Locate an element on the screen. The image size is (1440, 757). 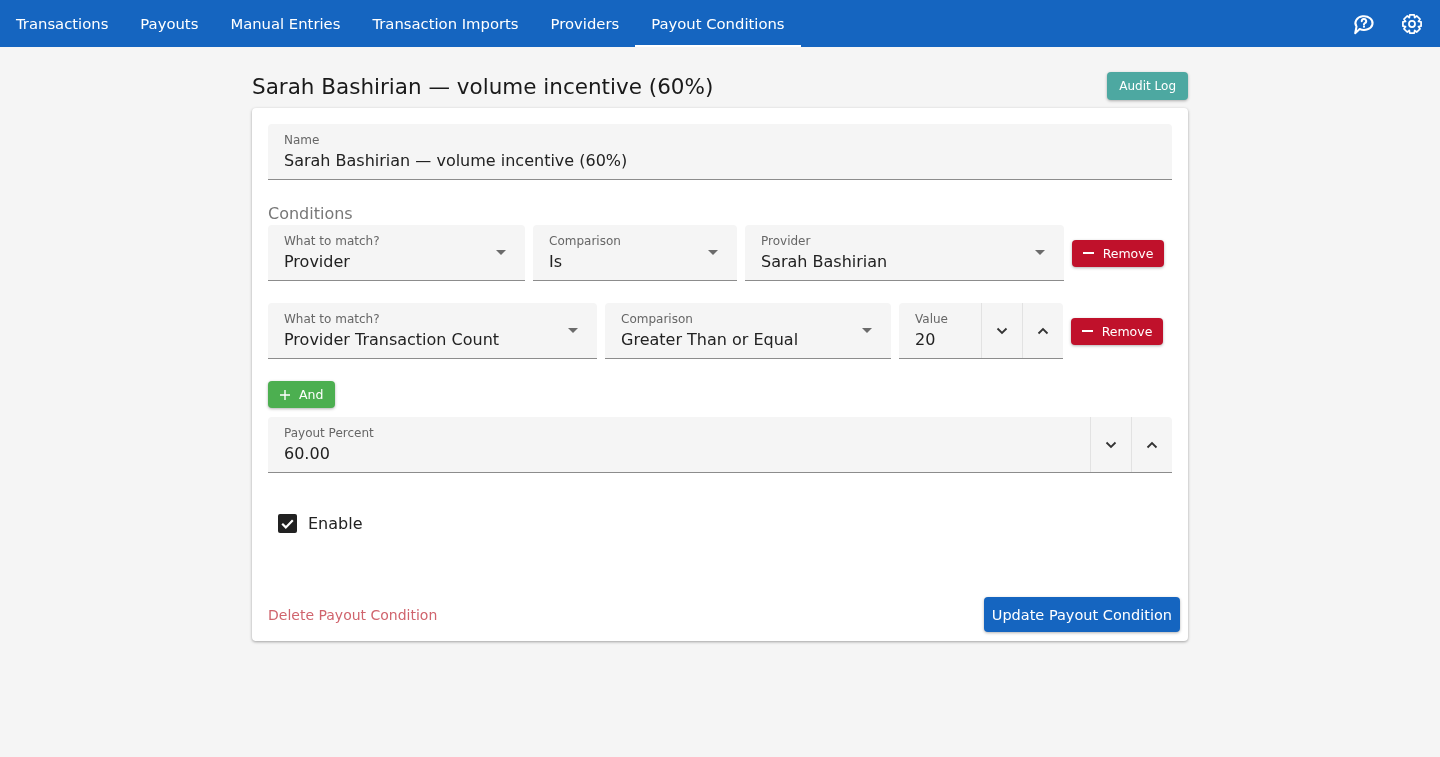
field-value: Is is located at coordinates (556, 262).